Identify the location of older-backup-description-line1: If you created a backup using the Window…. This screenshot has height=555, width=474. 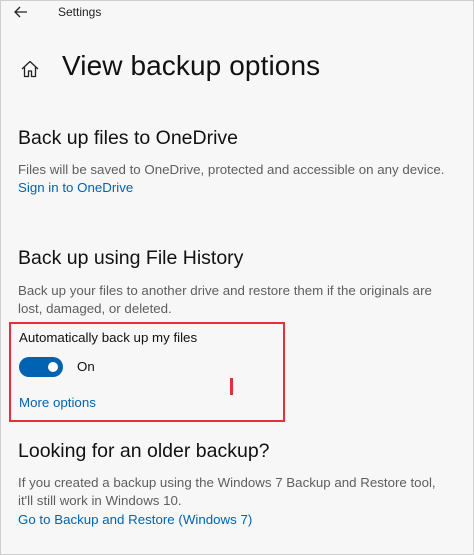
(227, 482).